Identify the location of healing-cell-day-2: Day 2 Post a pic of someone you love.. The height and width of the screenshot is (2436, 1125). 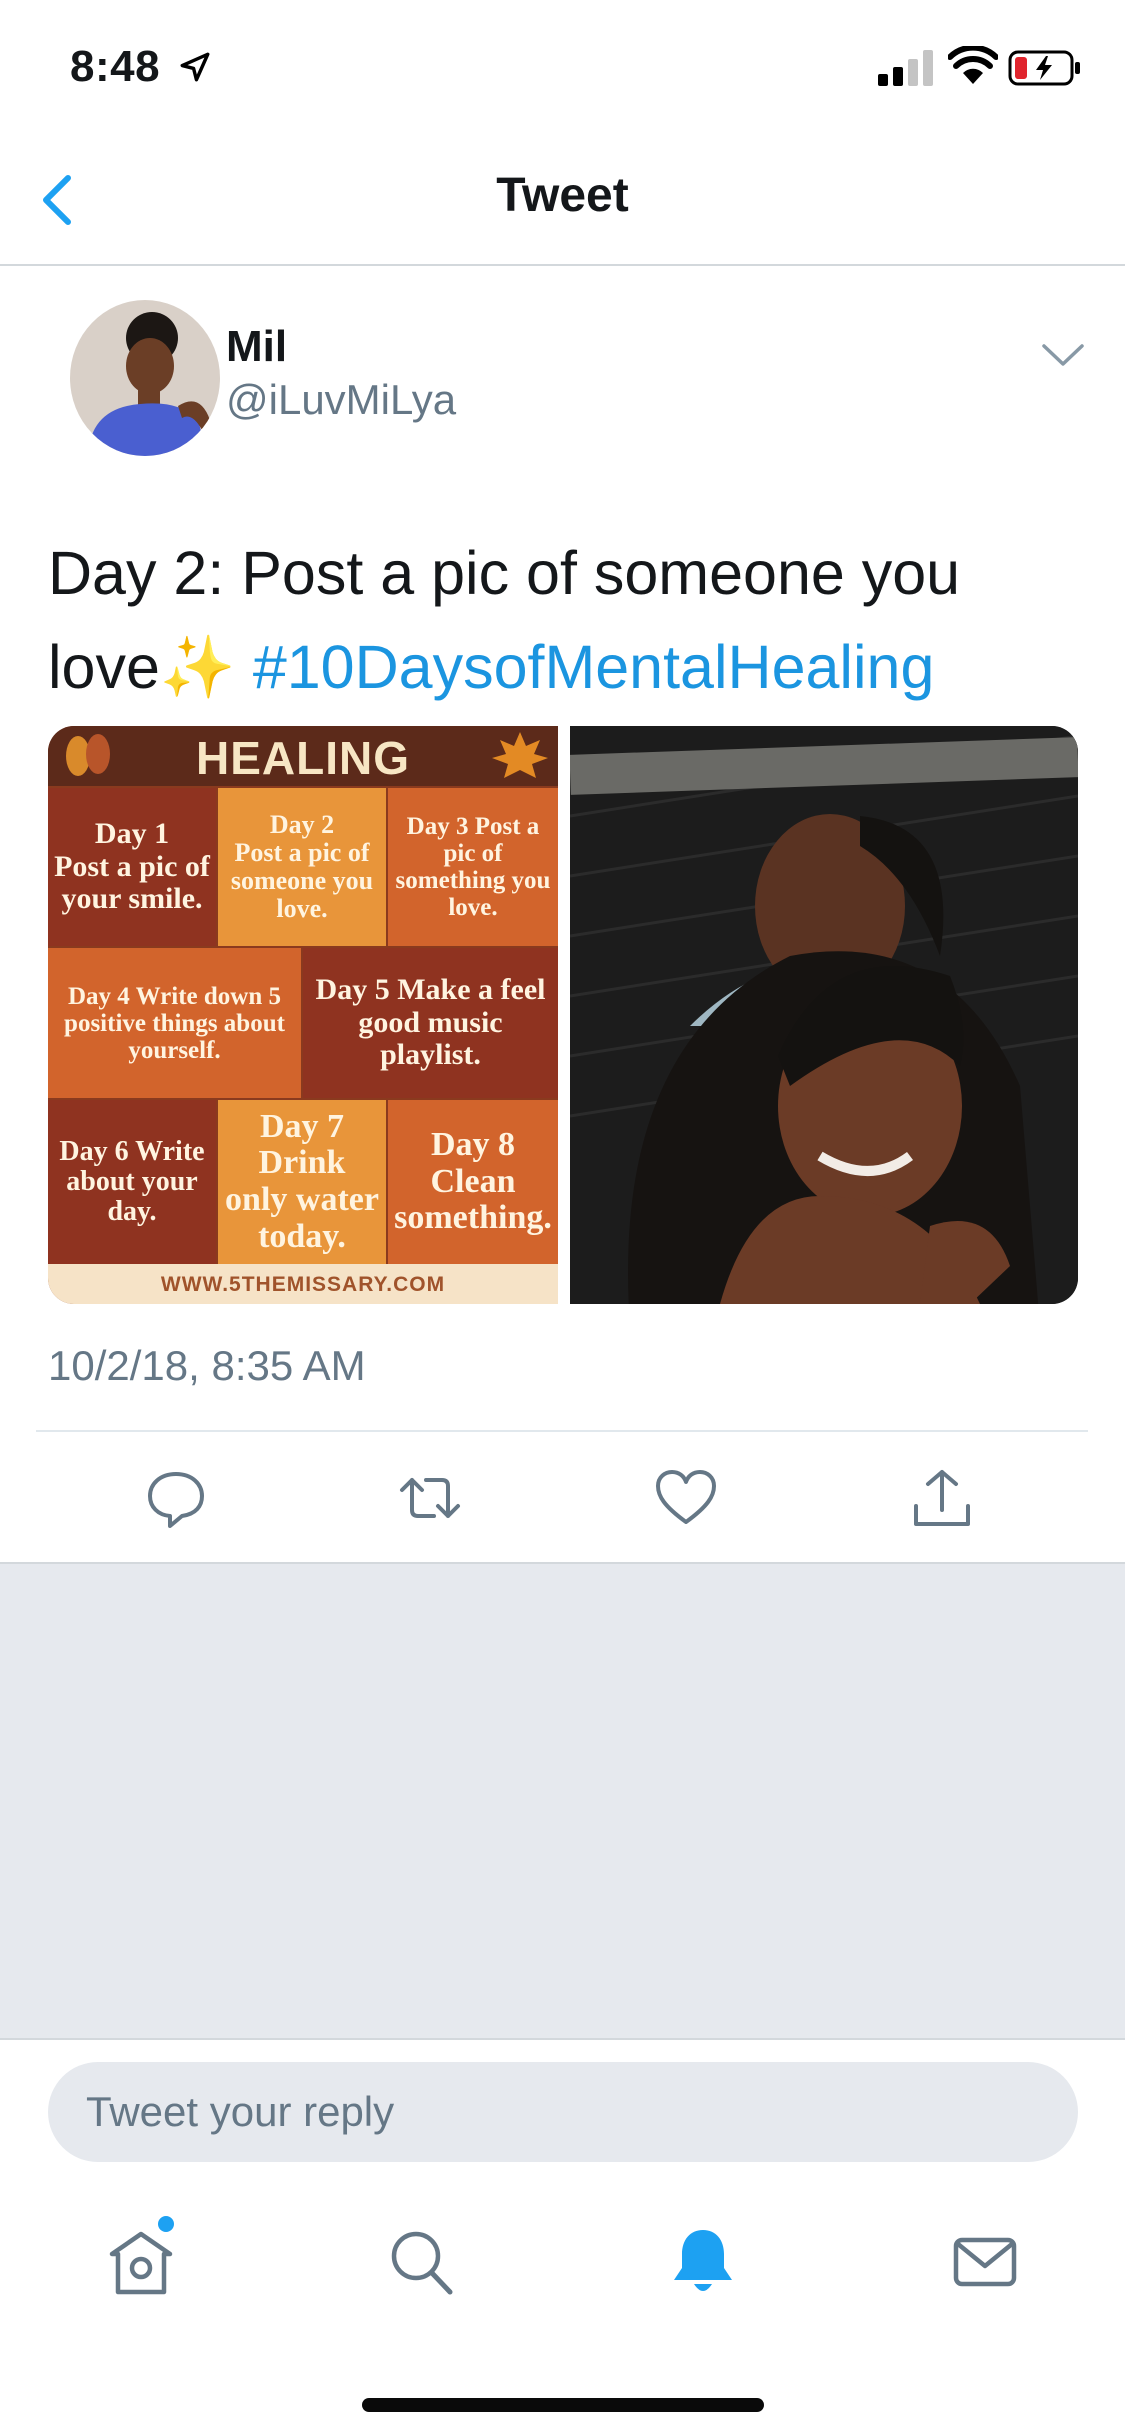
(302, 867).